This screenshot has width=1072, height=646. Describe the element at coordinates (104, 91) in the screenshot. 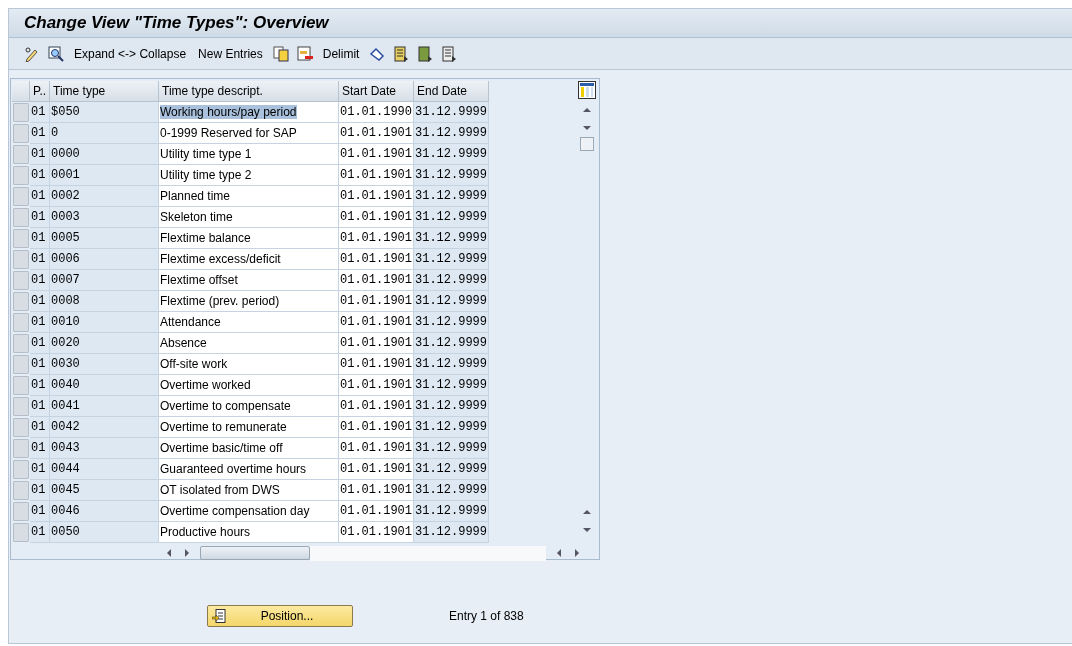

I see `column-header: Time type` at that location.